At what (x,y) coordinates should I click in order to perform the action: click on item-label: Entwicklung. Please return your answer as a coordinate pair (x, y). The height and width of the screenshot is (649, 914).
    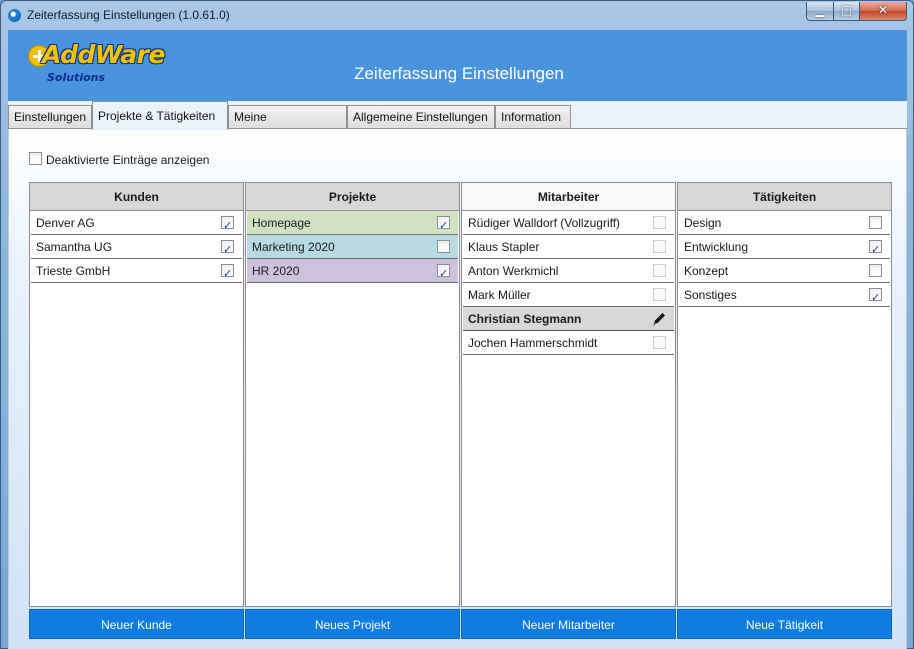
    Looking at the image, I should click on (716, 247).